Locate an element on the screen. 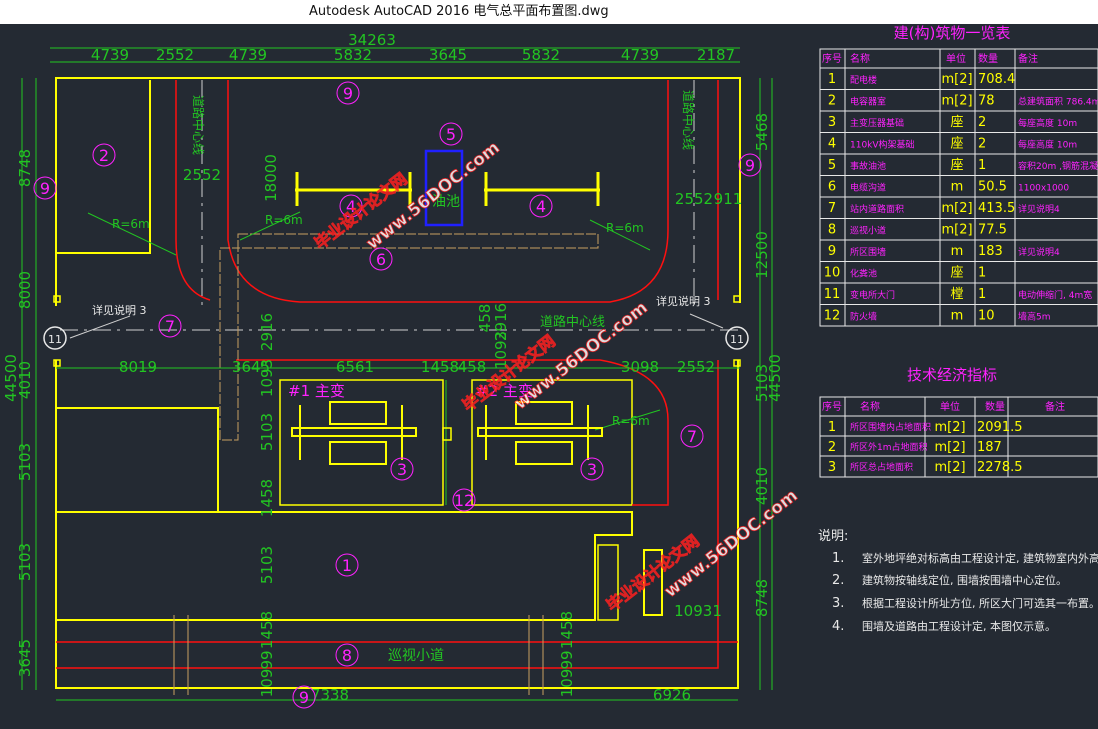  dim-top-seg: 2552 is located at coordinates (175, 55).